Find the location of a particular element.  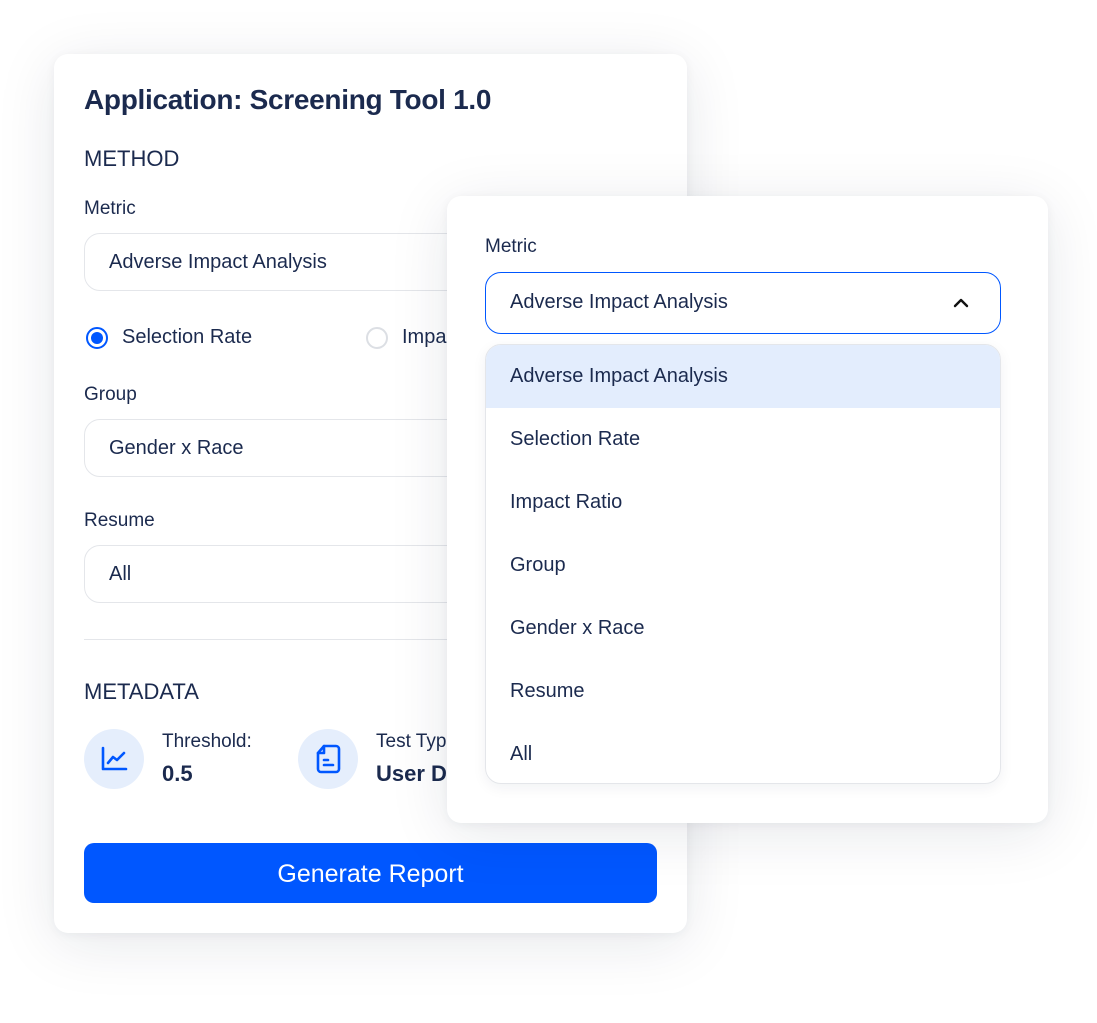

dropdown-selected-value: Adverse Impact Analysis is located at coordinates (619, 302).